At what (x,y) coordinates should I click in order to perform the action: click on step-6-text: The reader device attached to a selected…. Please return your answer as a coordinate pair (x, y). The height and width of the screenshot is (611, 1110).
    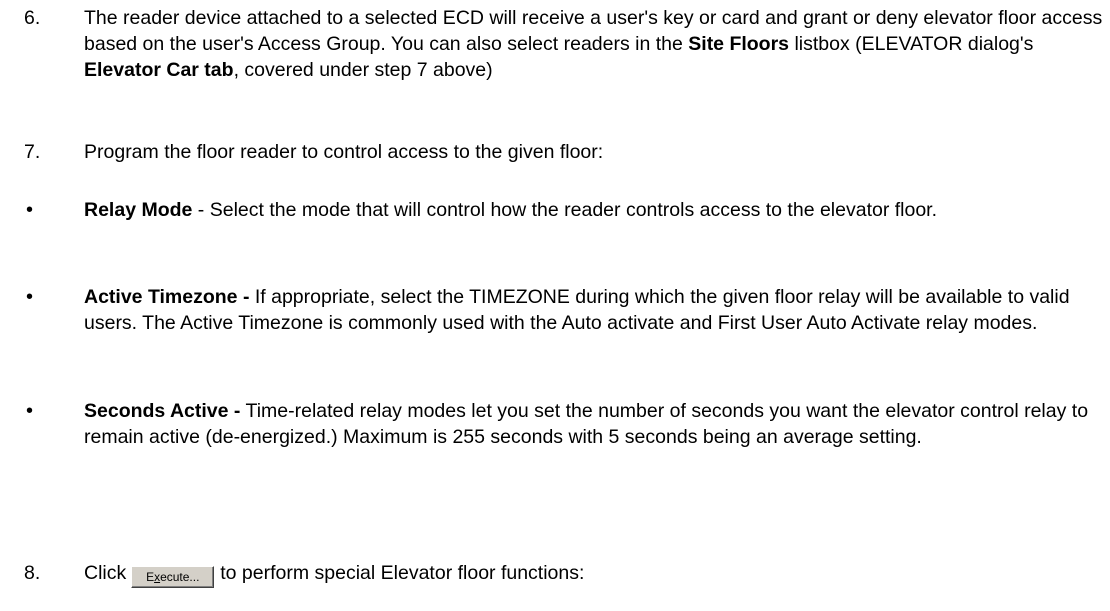
    Looking at the image, I should click on (593, 44).